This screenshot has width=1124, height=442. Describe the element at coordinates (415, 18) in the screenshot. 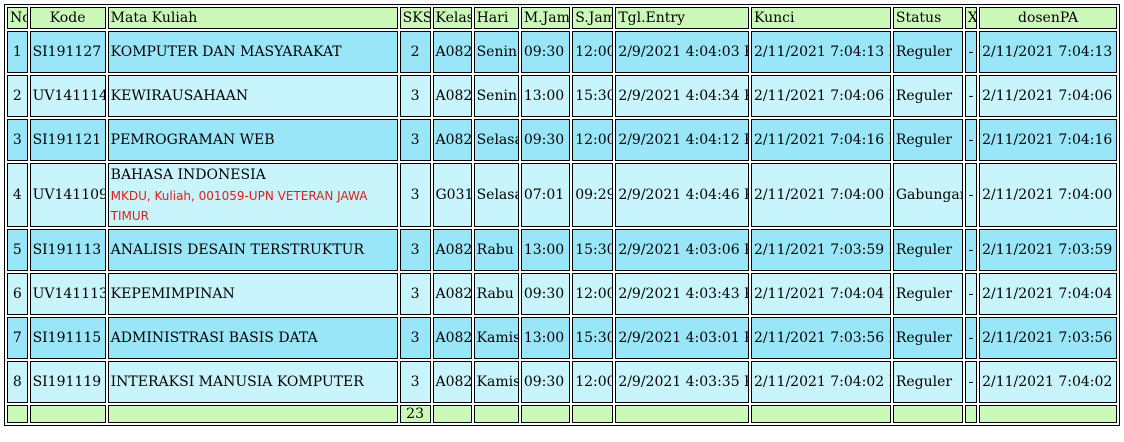

I see `col-header-sks: SKS` at that location.